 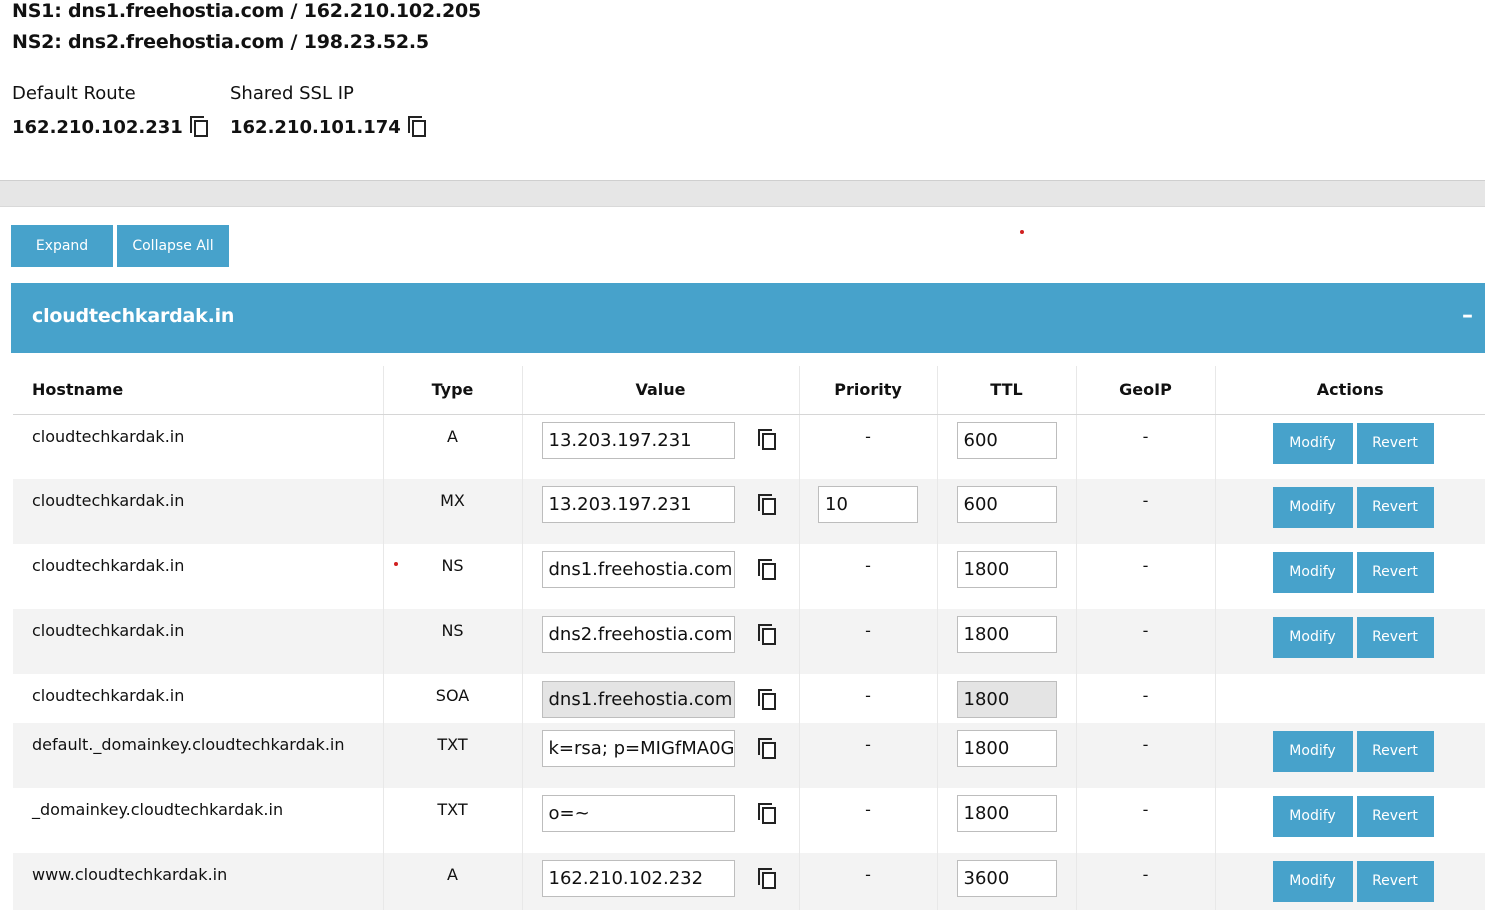 What do you see at coordinates (638, 699) in the screenshot?
I see `value-input-disabled: dns1.freehostia.com` at bounding box center [638, 699].